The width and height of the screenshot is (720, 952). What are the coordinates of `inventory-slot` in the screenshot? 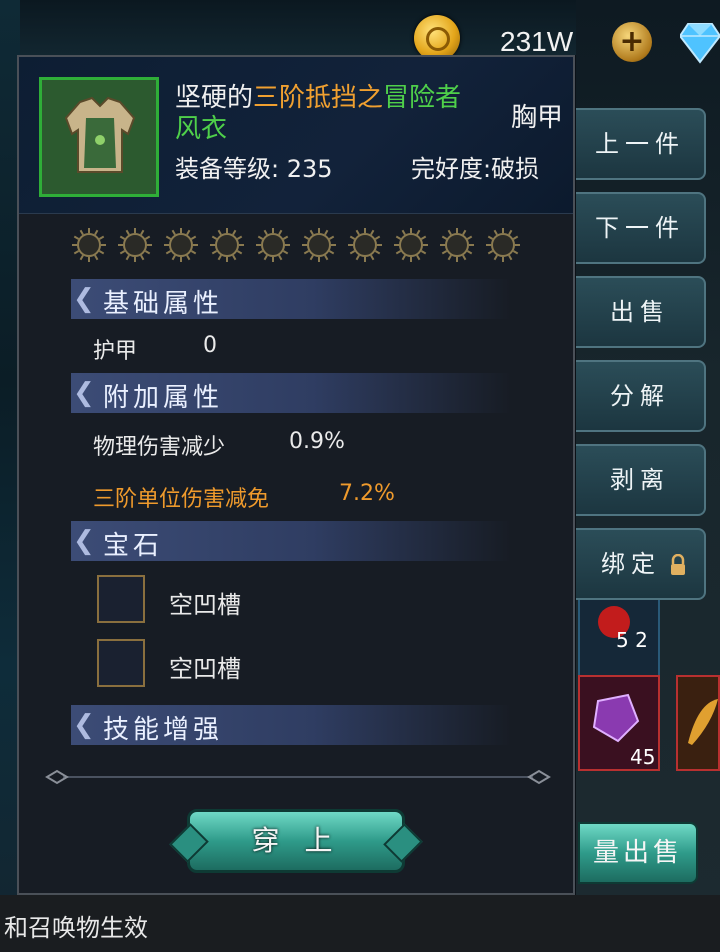 It's located at (698, 723).